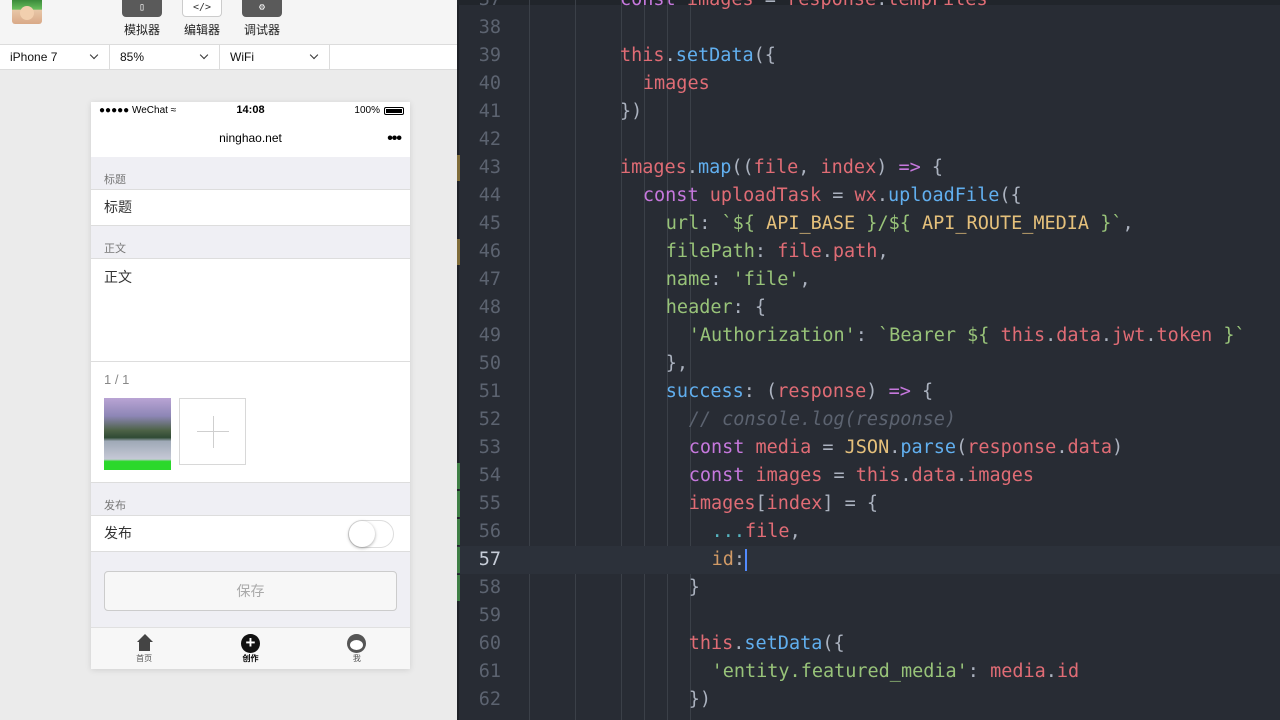  I want to click on tab-home: 首页, so click(144, 648).